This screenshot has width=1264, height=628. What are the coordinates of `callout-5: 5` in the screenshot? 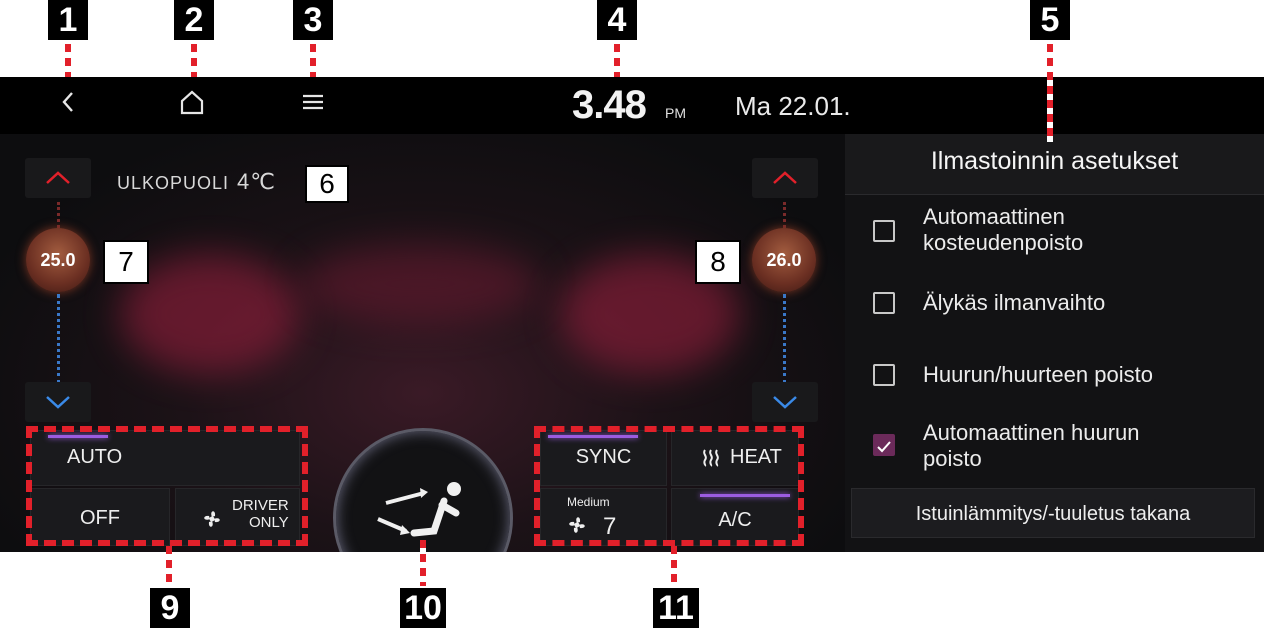 It's located at (1050, 20).